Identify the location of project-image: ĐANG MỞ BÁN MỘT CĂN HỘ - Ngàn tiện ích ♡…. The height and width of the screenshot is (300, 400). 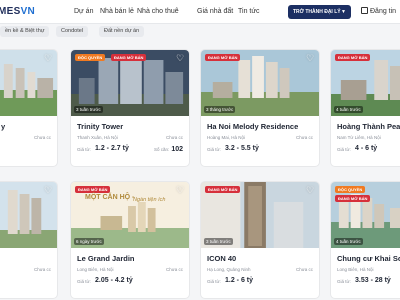
(130, 215).